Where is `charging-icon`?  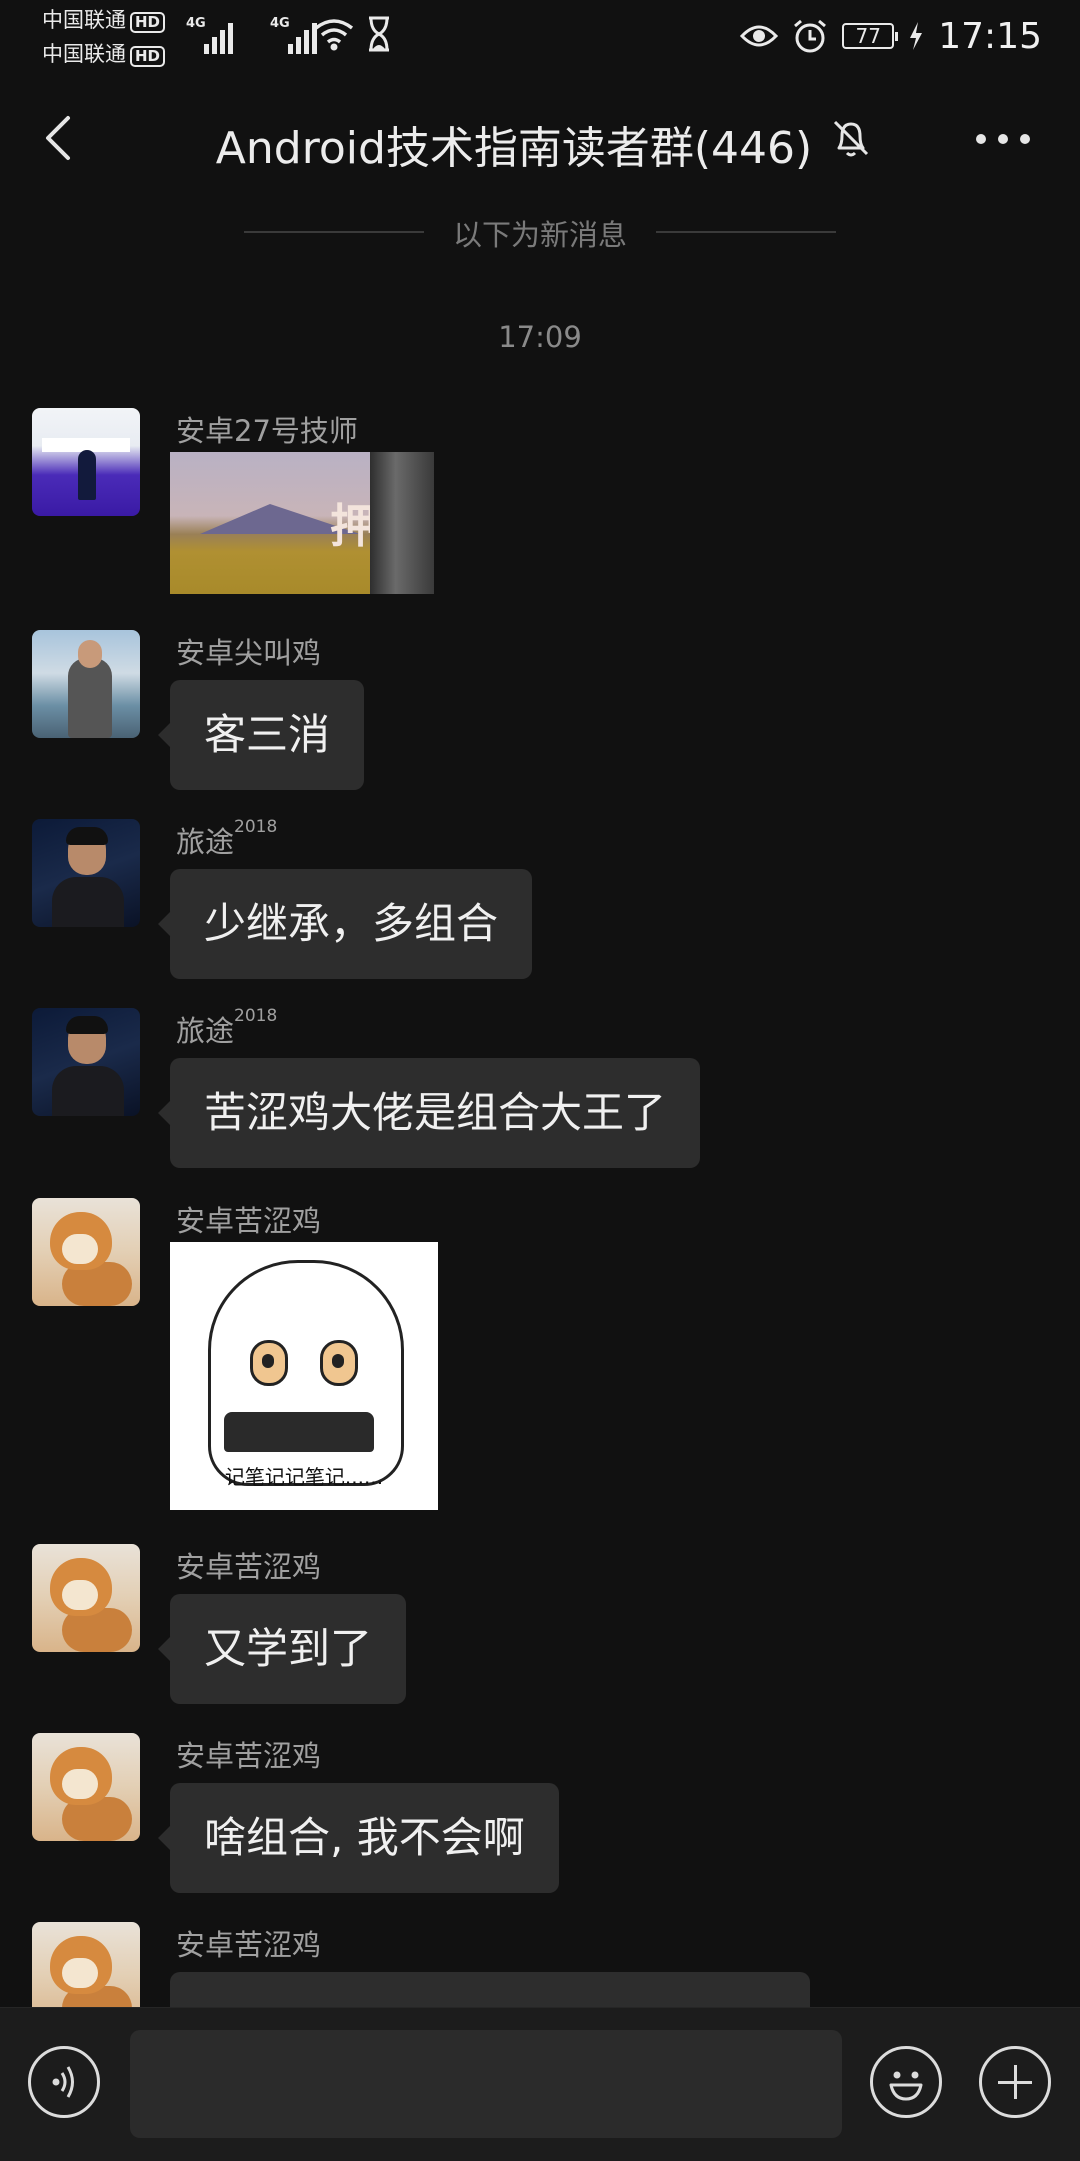 charging-icon is located at coordinates (916, 36).